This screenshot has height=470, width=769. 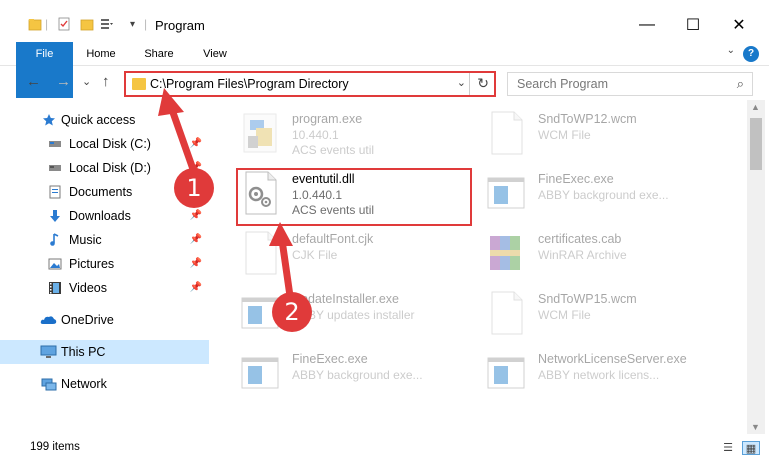 I want to click on pictures-icon, so click(x=55, y=264).